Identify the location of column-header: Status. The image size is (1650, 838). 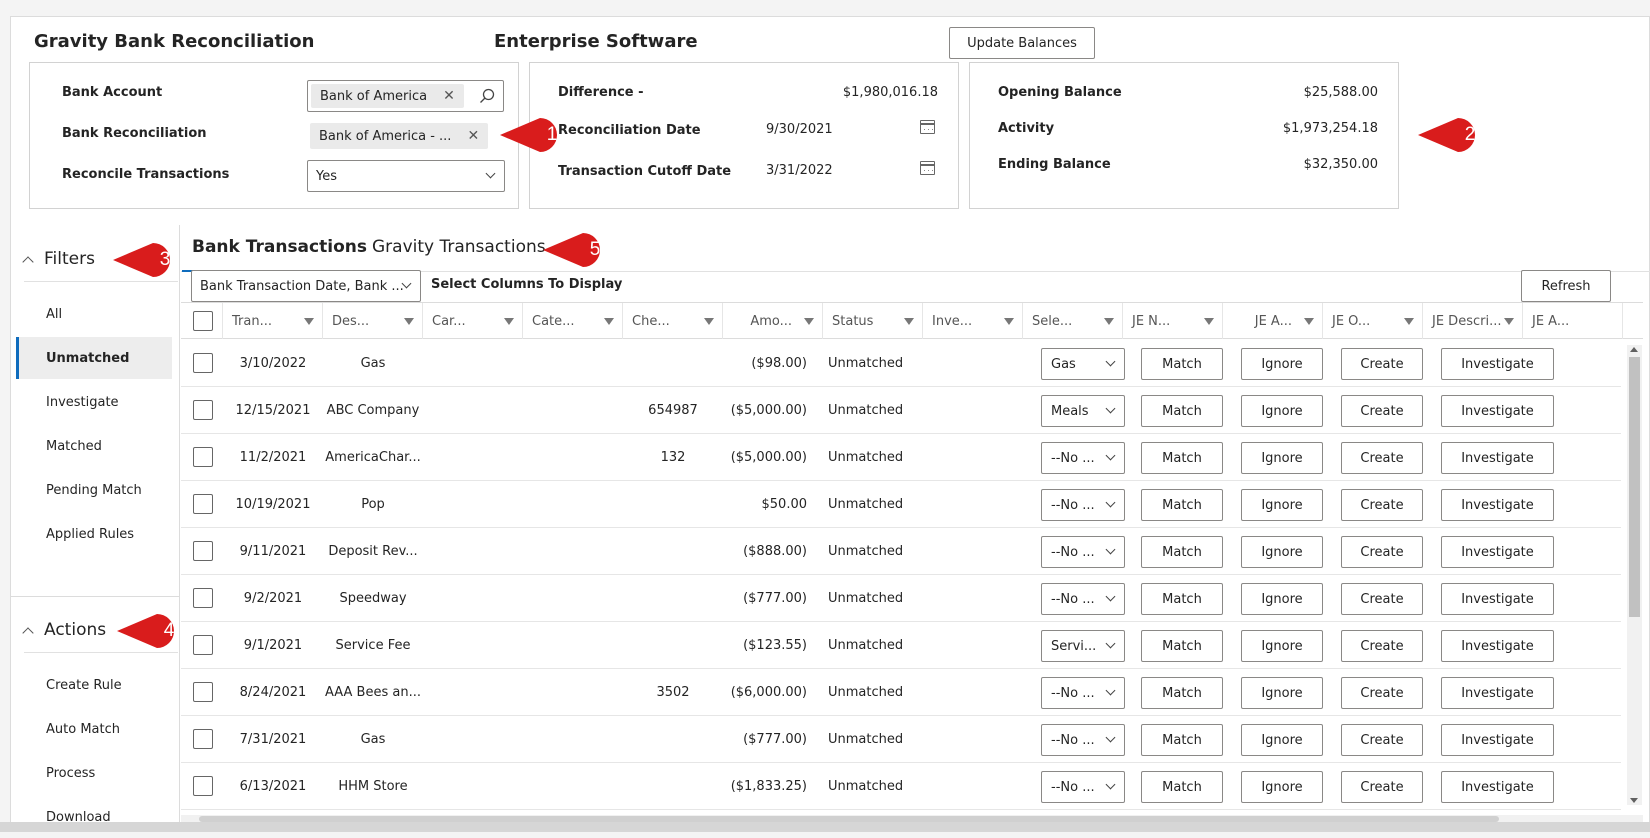
(873, 321).